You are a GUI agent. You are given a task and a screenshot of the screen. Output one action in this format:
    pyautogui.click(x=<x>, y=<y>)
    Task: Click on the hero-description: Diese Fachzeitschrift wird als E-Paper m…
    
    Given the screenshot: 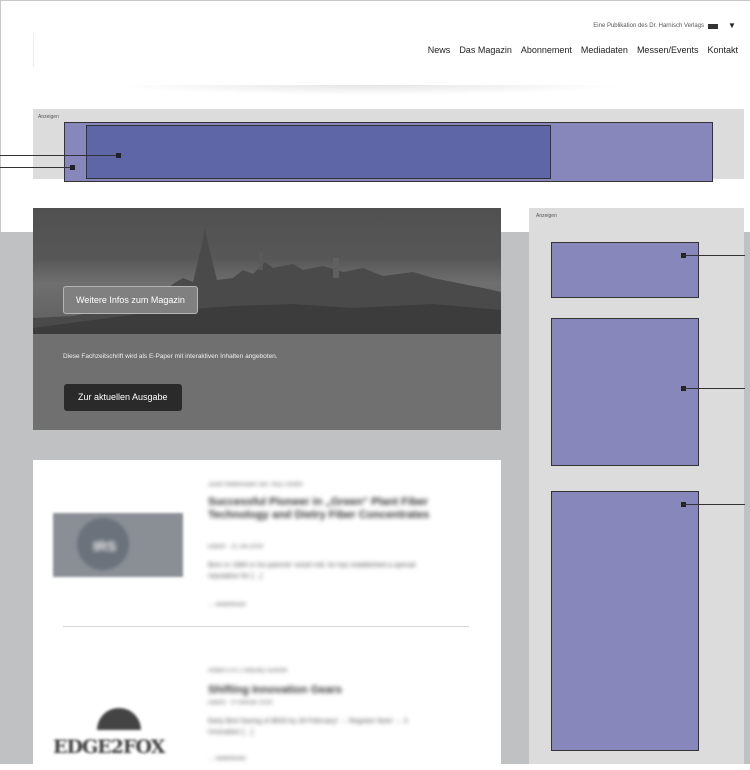 What is the action you would take?
    pyautogui.click(x=170, y=356)
    